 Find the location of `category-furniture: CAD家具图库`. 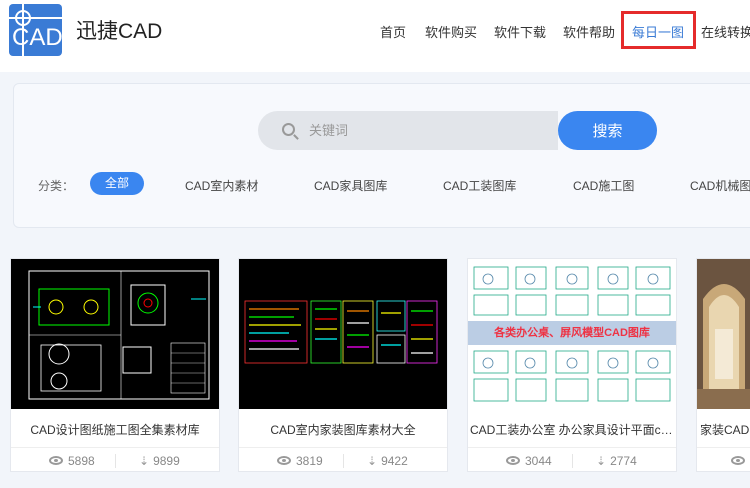

category-furniture: CAD家具图库 is located at coordinates (350, 185).